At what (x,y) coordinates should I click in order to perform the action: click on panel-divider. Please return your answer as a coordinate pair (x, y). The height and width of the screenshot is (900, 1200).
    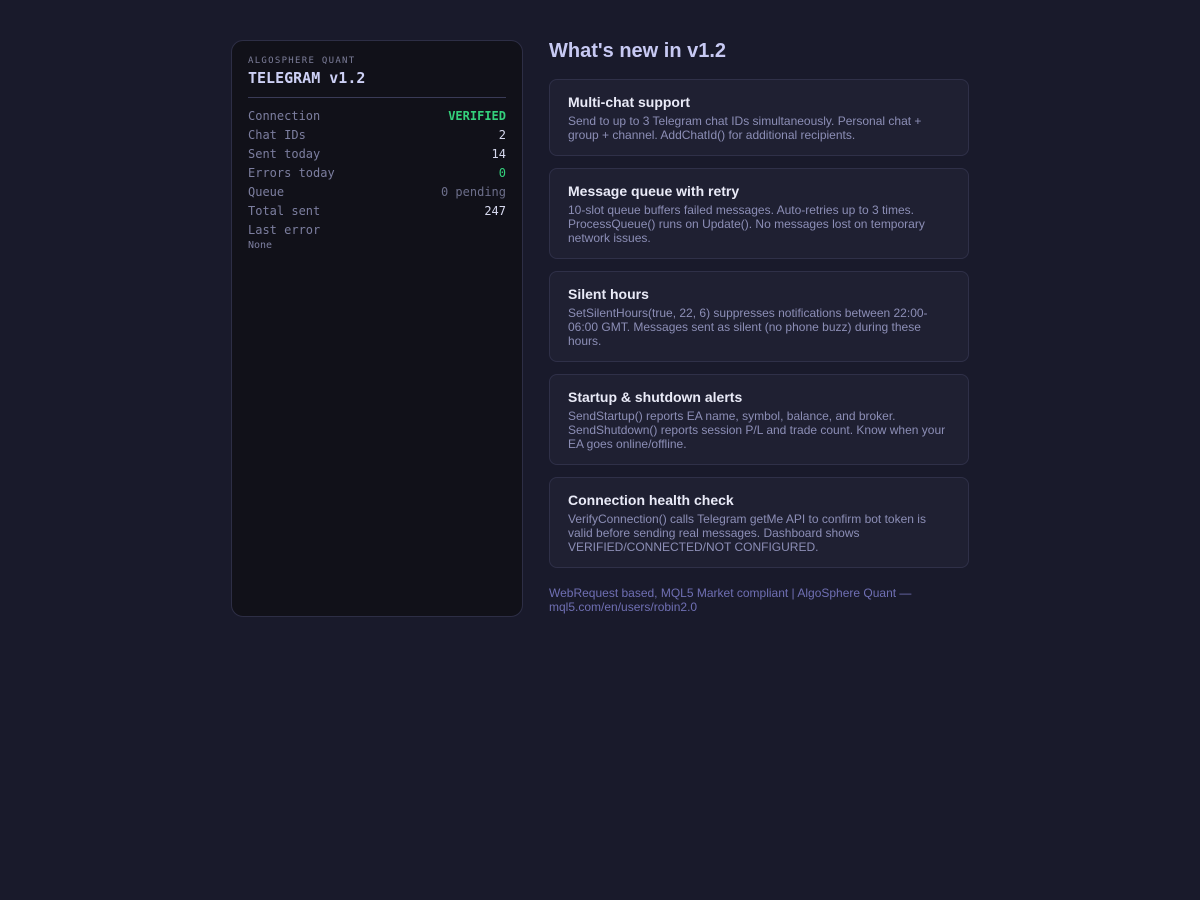
    Looking at the image, I should click on (377, 97).